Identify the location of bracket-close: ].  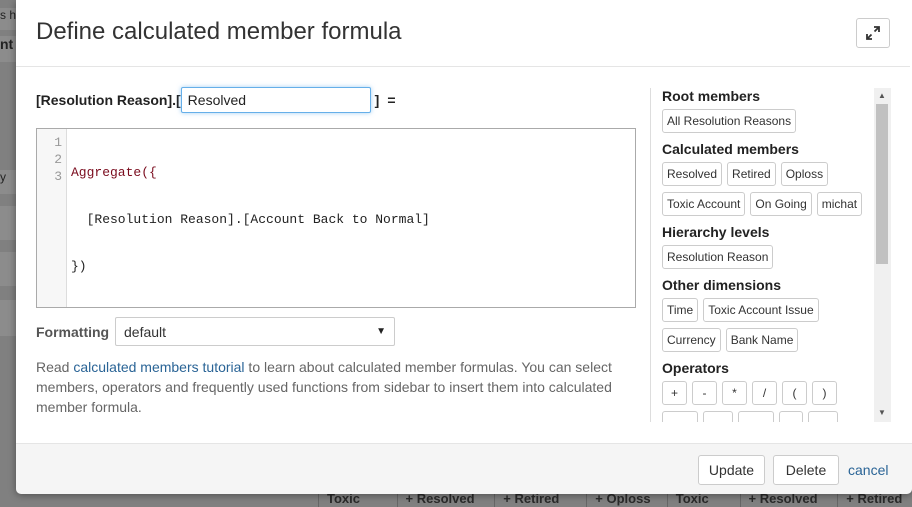
(377, 100).